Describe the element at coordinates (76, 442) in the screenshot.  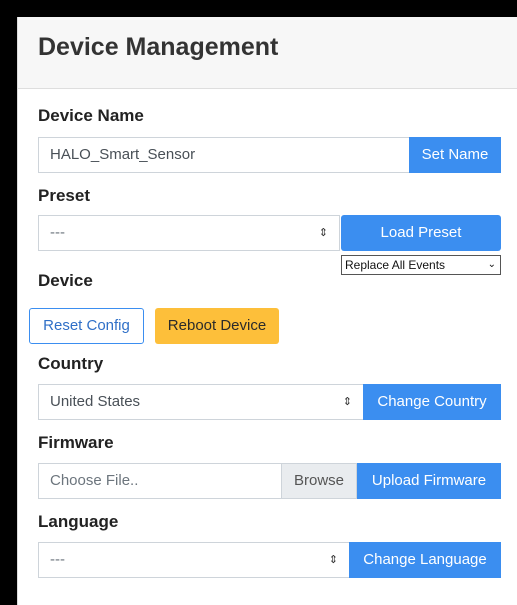
I see `firmware-label: Firmware` at that location.